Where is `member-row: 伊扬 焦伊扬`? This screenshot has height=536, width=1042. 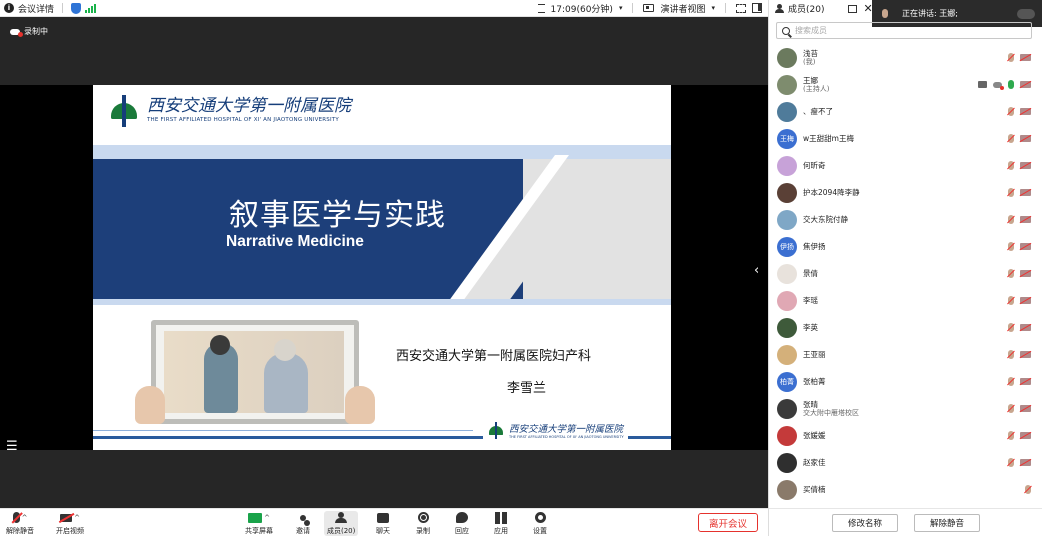
member-row: 伊扬 焦伊扬 is located at coordinates (905, 246).